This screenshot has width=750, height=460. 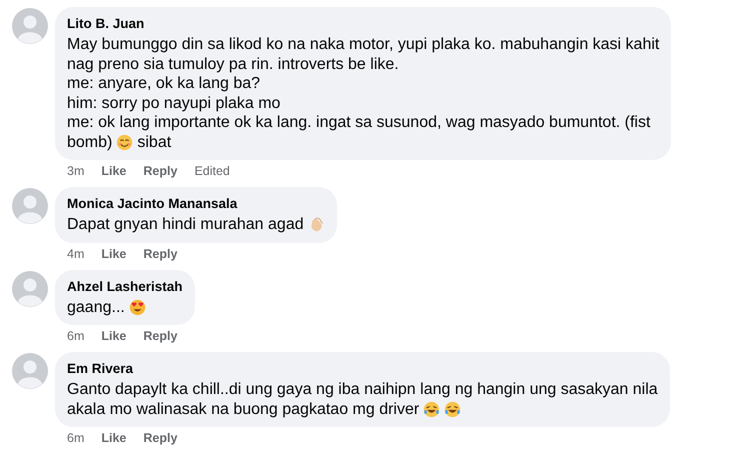 I want to click on comment-text: Dapat gnyan hindi murahan agad, so click(x=185, y=224).